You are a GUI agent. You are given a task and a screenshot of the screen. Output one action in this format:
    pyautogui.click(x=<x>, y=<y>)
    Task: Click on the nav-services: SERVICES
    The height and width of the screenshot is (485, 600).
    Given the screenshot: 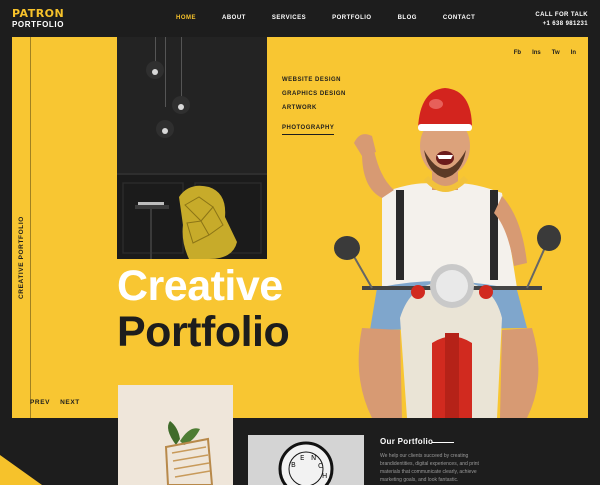 What is the action you would take?
    pyautogui.click(x=289, y=18)
    